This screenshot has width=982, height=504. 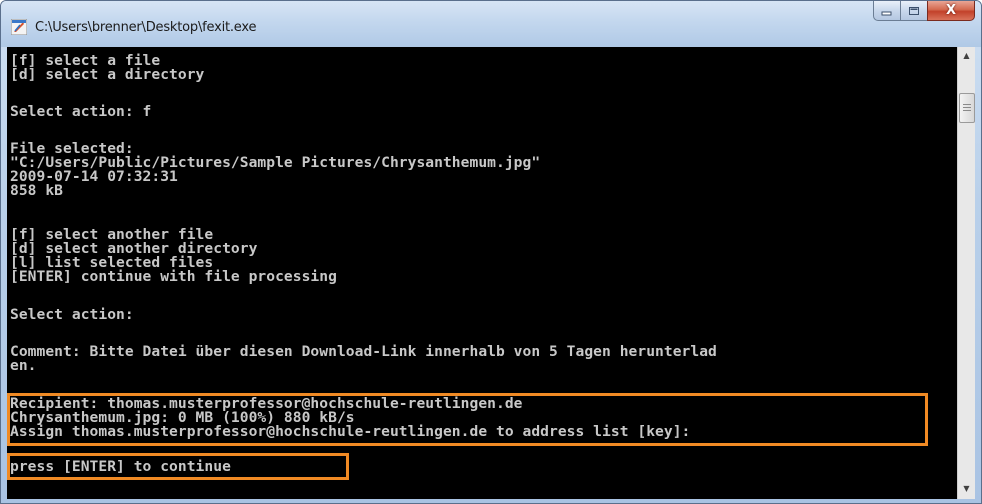 I want to click on scroll-thumb, so click(x=967, y=108).